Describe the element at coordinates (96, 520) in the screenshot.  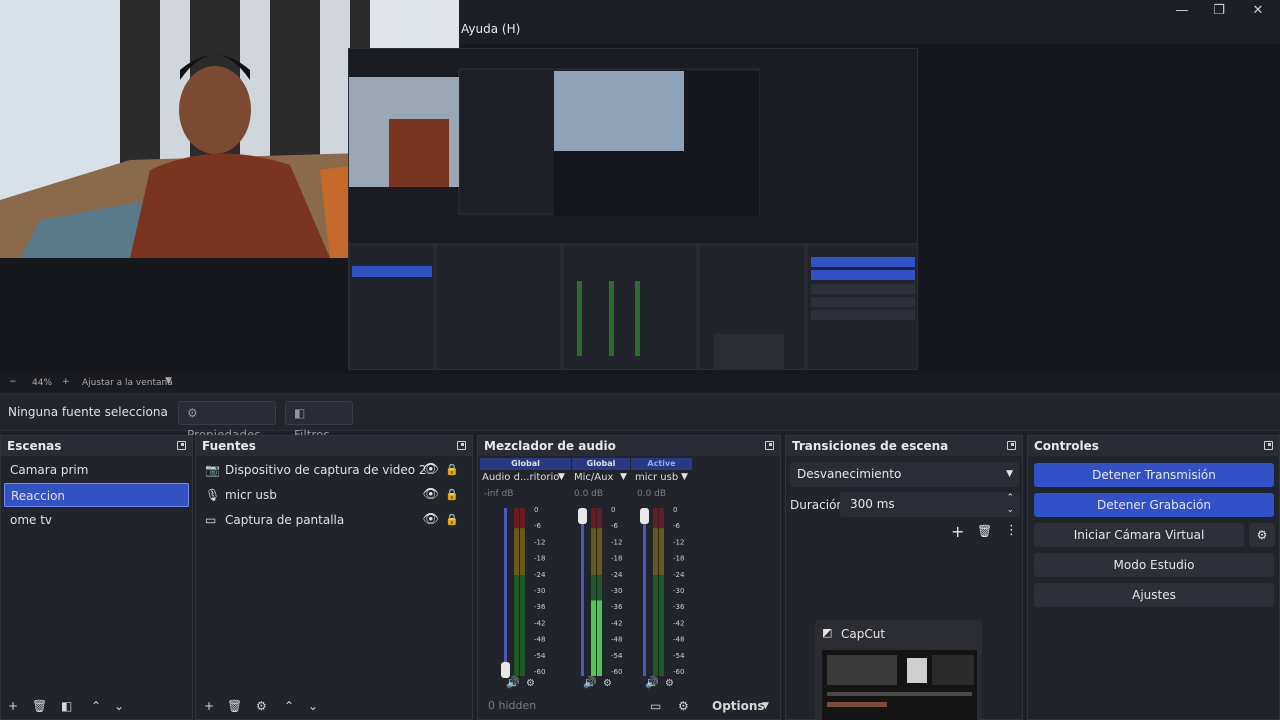
I see `scene-item: ome tv` at that location.